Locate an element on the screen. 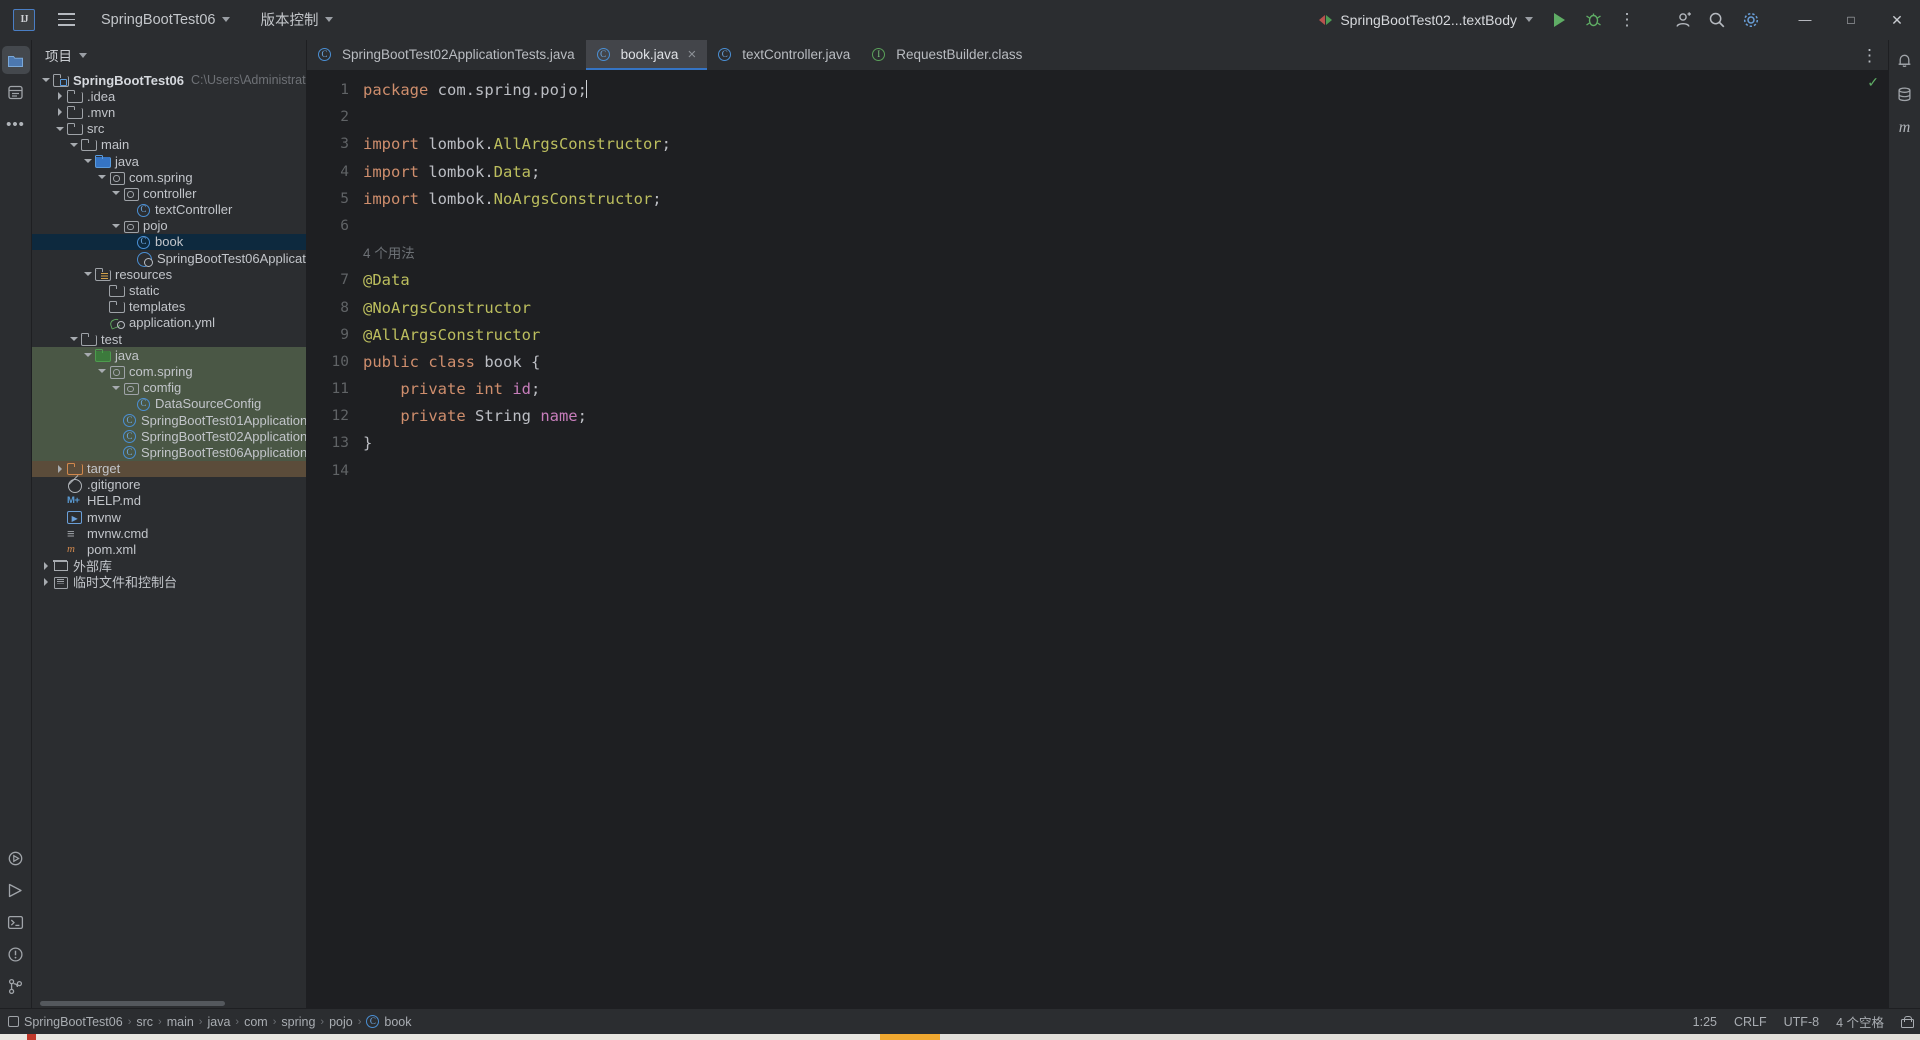 The width and height of the screenshot is (1920, 1040). tree-node-src: src is located at coordinates (169, 129).